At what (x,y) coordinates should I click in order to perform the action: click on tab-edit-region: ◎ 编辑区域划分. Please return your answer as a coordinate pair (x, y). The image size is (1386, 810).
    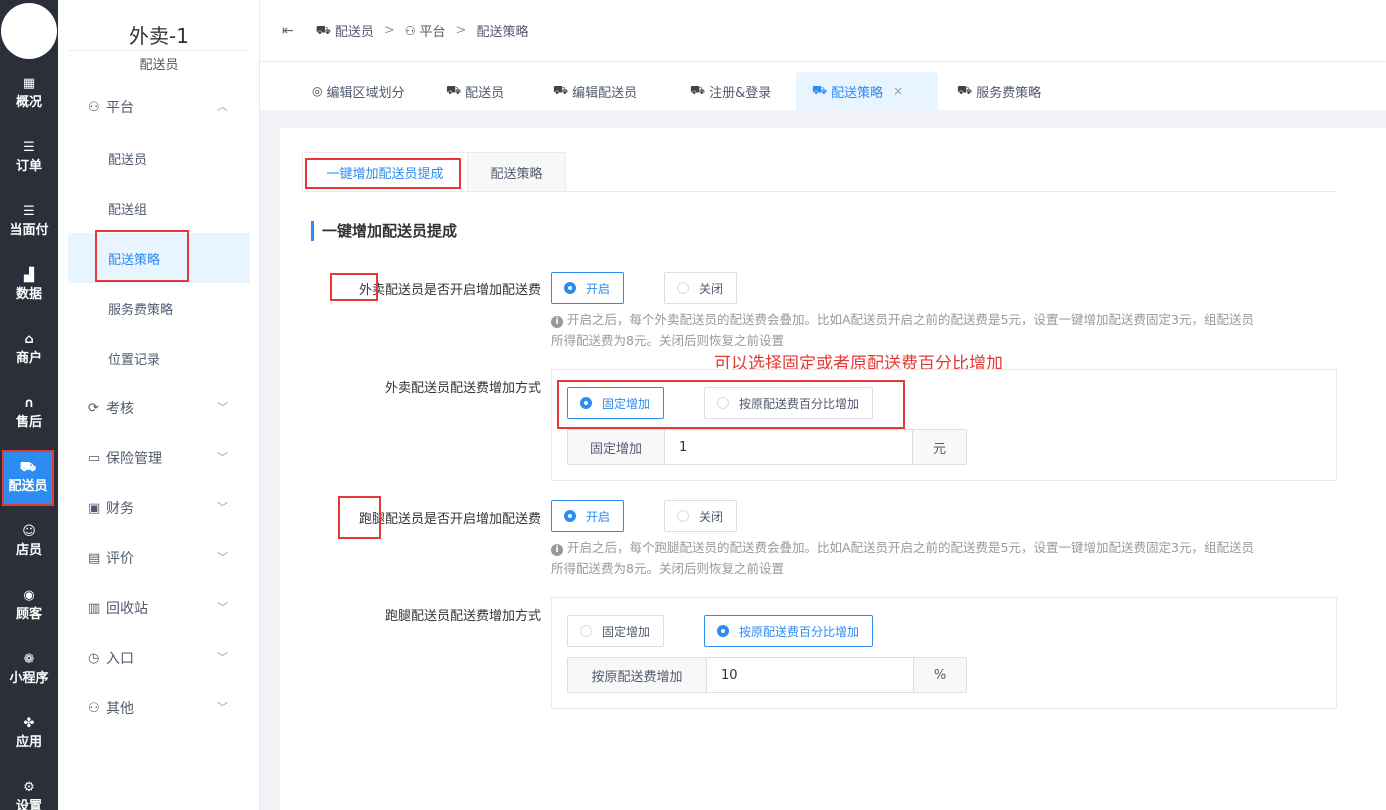
    Looking at the image, I should click on (358, 91).